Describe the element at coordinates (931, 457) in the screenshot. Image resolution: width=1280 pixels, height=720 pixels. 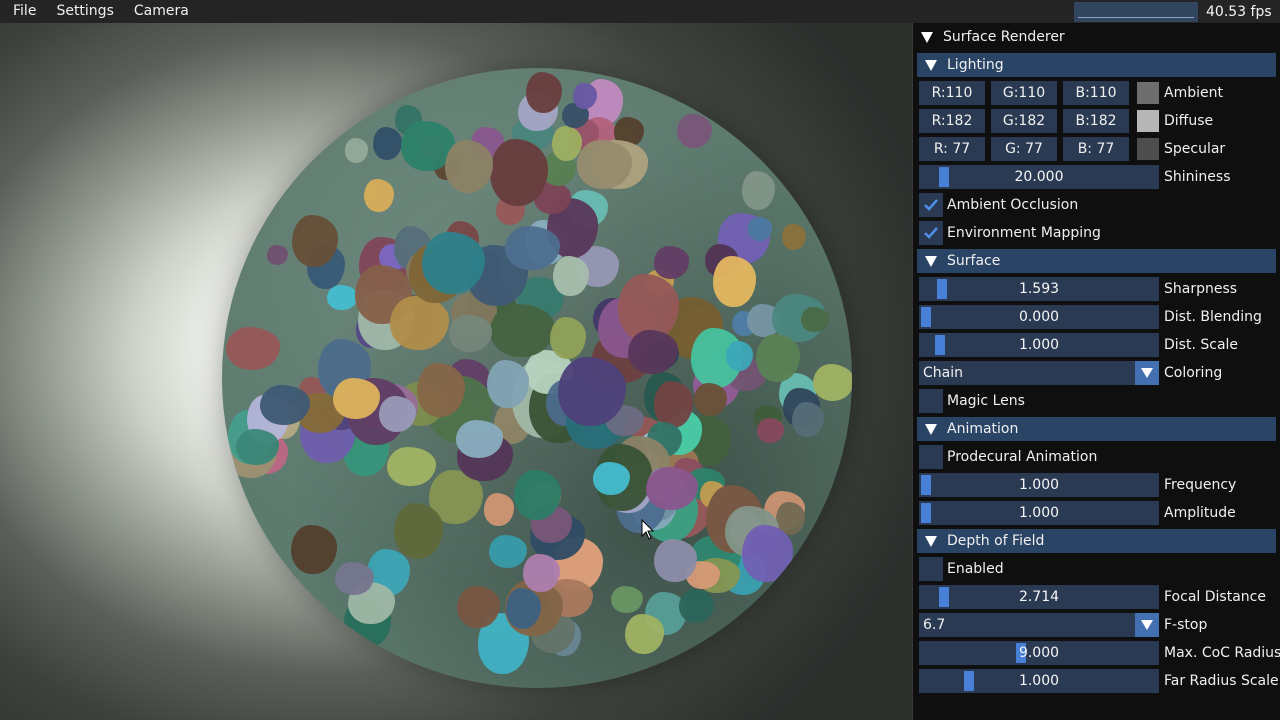
I see `procedural-animation-checkbox` at that location.